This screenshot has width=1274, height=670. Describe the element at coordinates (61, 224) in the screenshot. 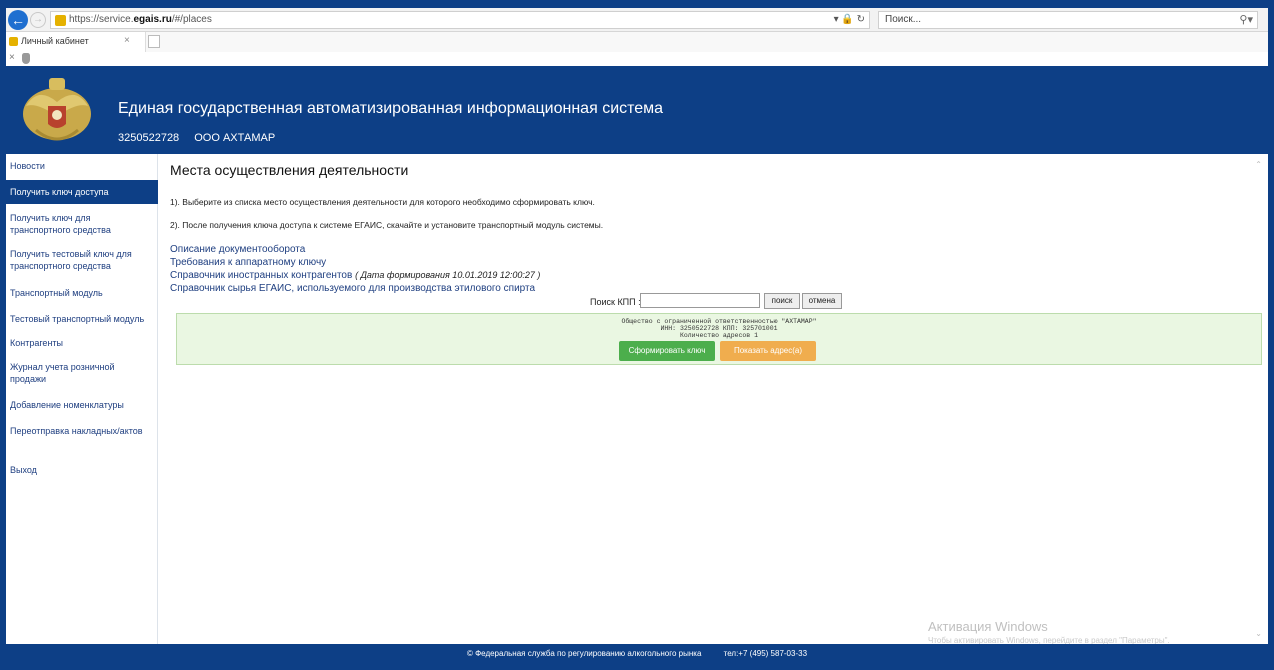

I see `sidebar-item-vehicle-key: Получить ключ для транспортного средства` at that location.